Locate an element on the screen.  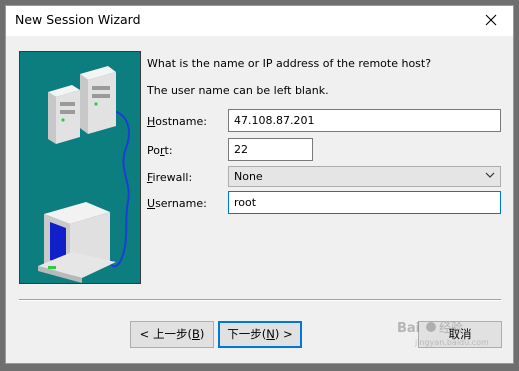
next-button: 下一步(N) > is located at coordinates (260, 334).